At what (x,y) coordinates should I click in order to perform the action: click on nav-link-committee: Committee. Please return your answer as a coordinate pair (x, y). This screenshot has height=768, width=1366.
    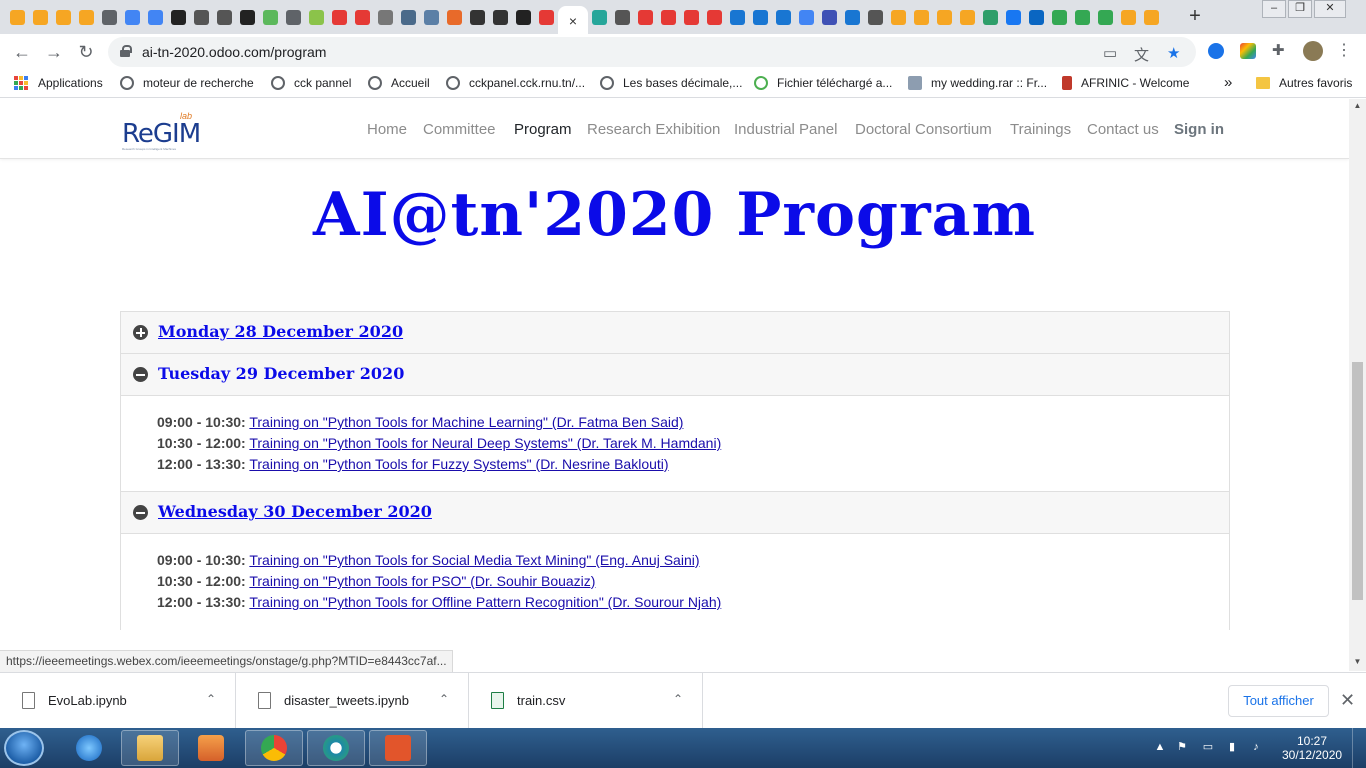
    Looking at the image, I should click on (459, 129).